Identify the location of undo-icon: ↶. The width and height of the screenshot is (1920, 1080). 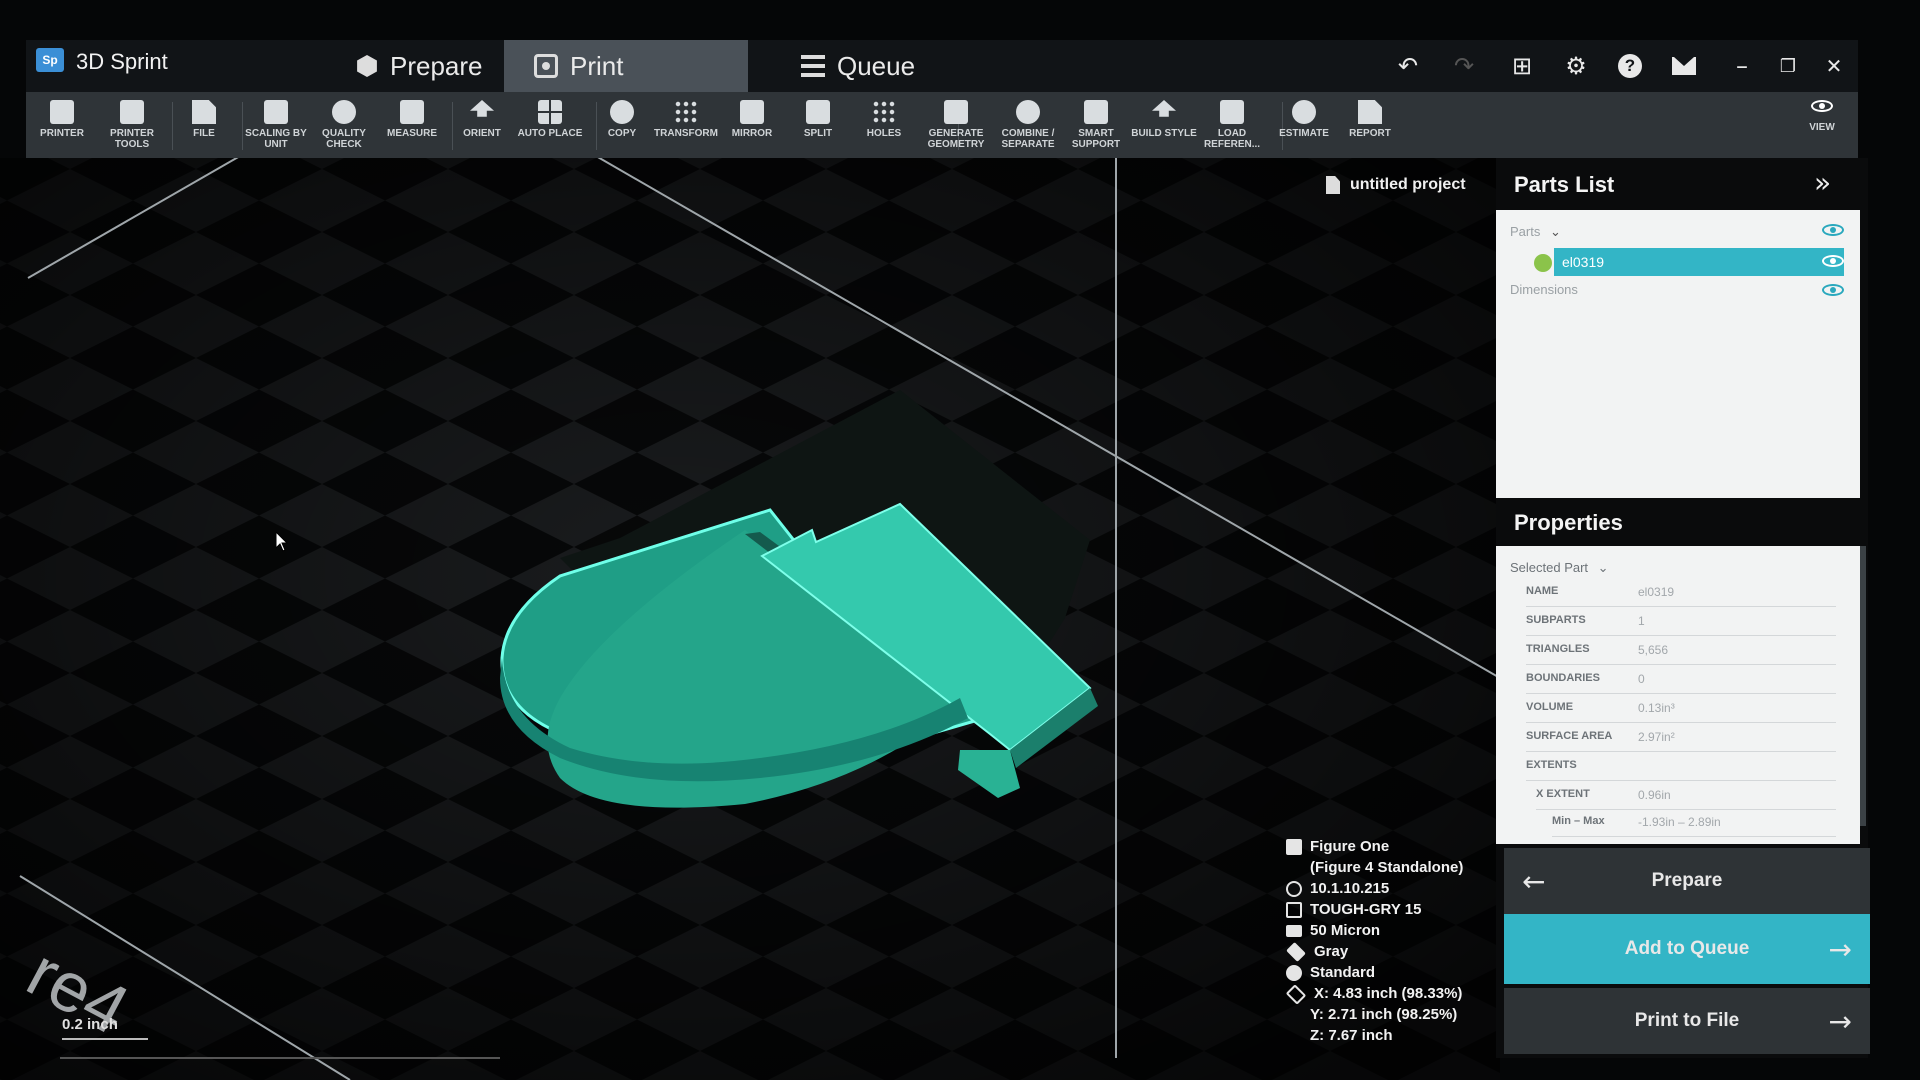
(1408, 66).